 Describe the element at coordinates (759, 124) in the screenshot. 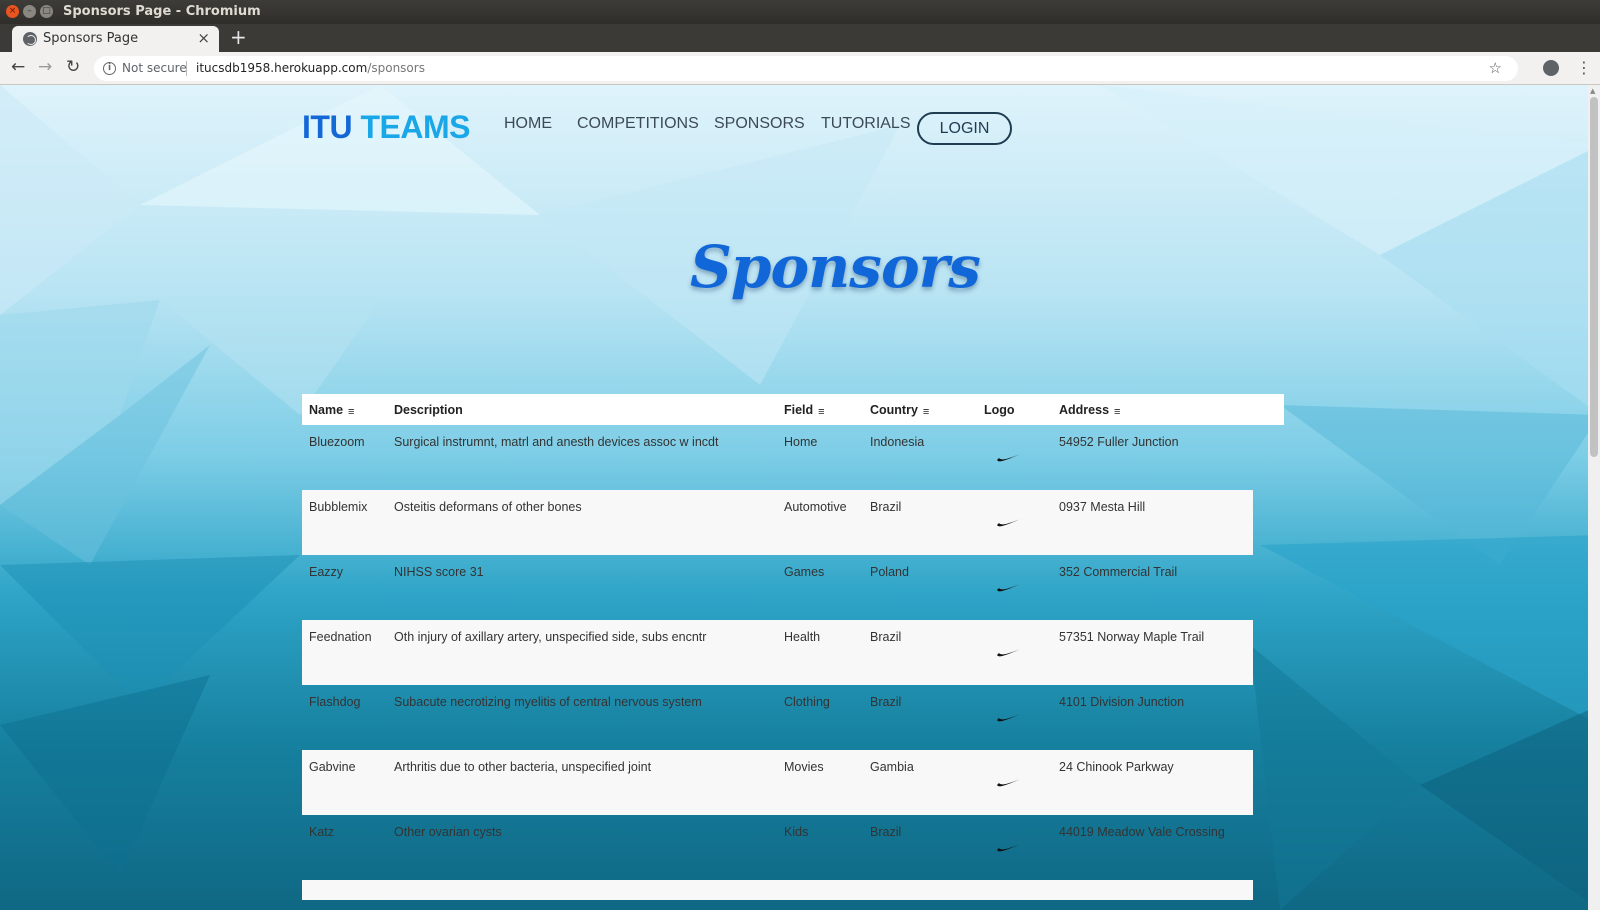

I see `nav-sponsors: SPONSORS` at that location.